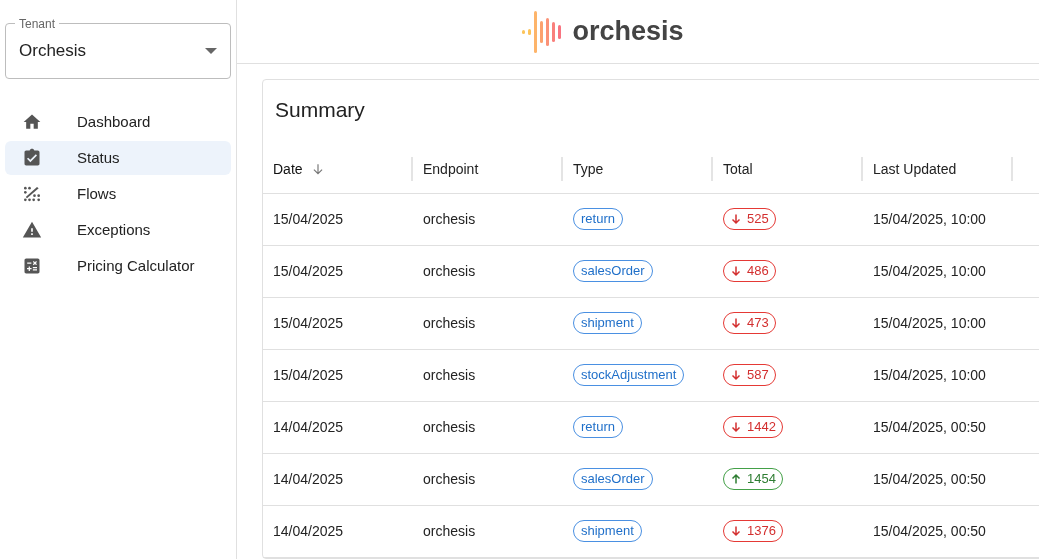 The height and width of the screenshot is (559, 1039). Describe the element at coordinates (114, 229) in the screenshot. I see `nav-label: Exceptions` at that location.